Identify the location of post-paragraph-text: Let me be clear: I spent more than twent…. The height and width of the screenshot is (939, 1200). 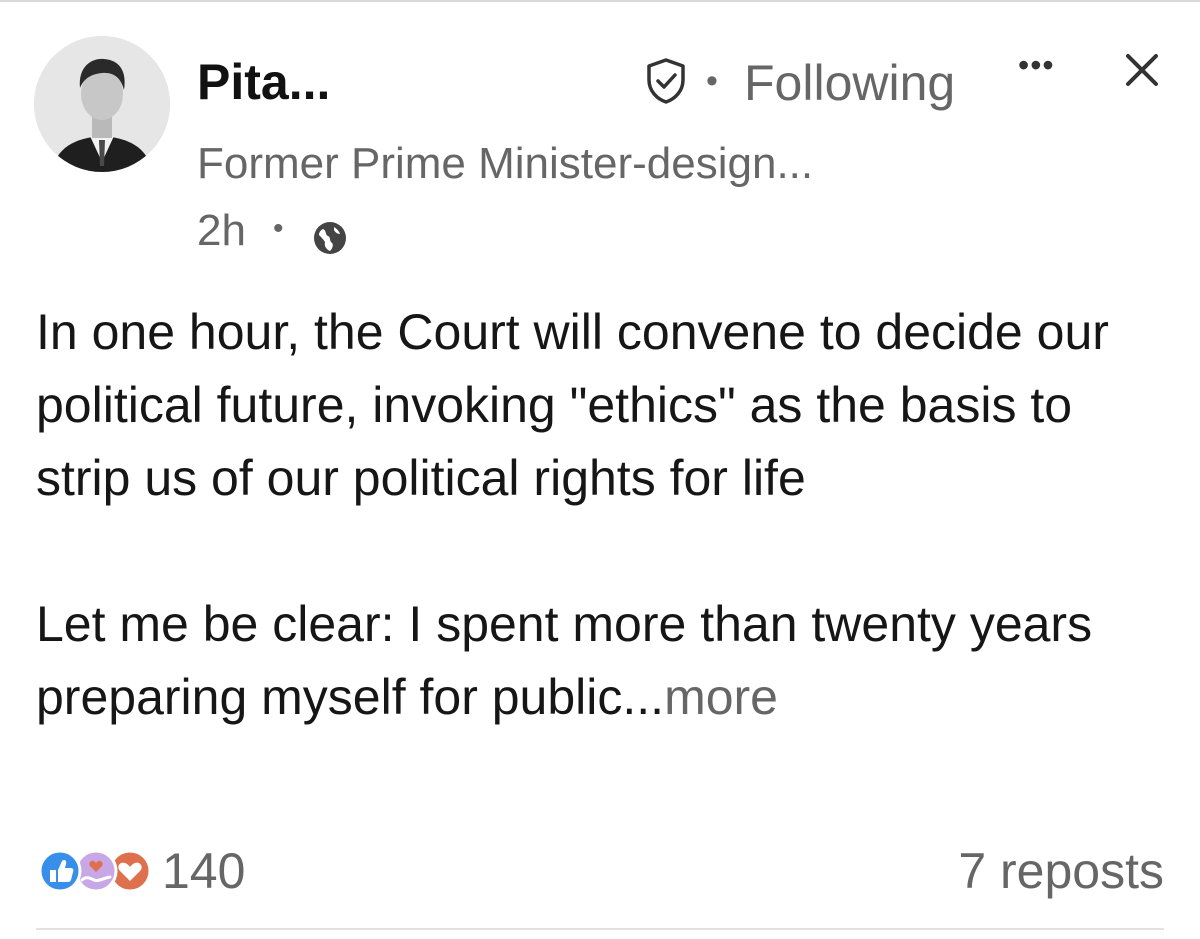
(564, 660).